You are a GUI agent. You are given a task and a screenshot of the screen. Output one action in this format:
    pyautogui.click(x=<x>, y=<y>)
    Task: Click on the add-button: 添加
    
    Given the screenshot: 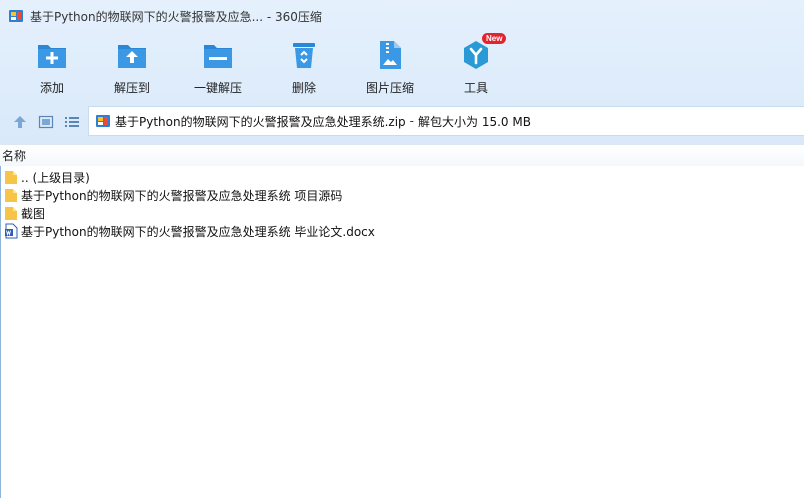 What is the action you would take?
    pyautogui.click(x=52, y=67)
    